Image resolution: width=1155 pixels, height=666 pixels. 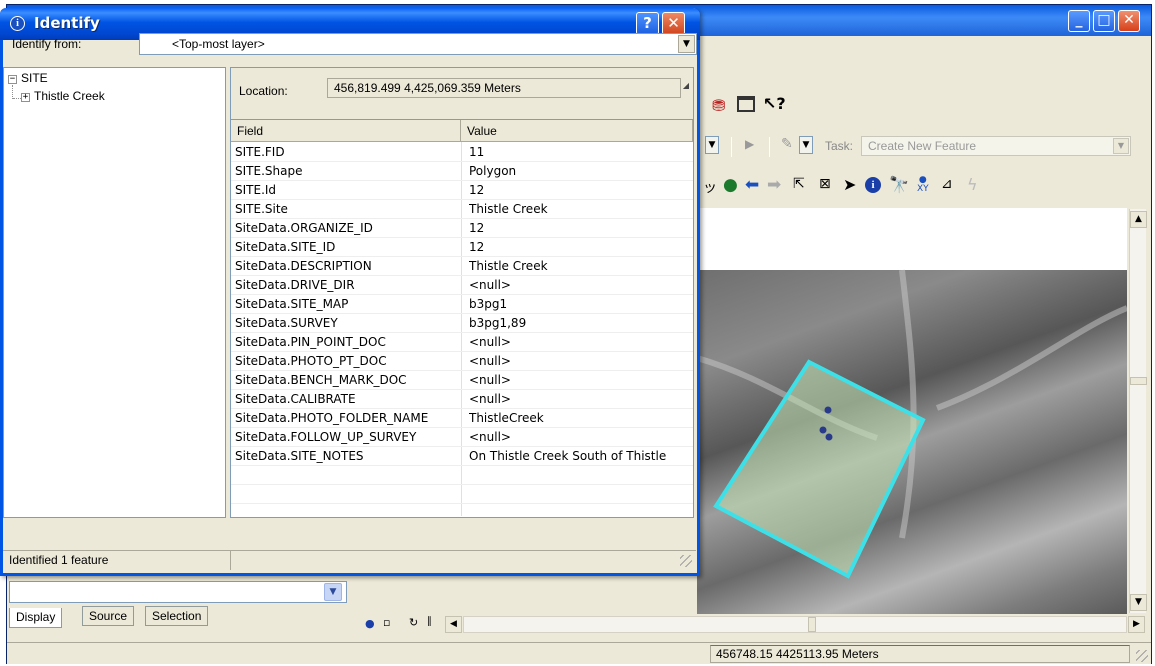 I want to click on full-extent-icon: ●, so click(x=730, y=185).